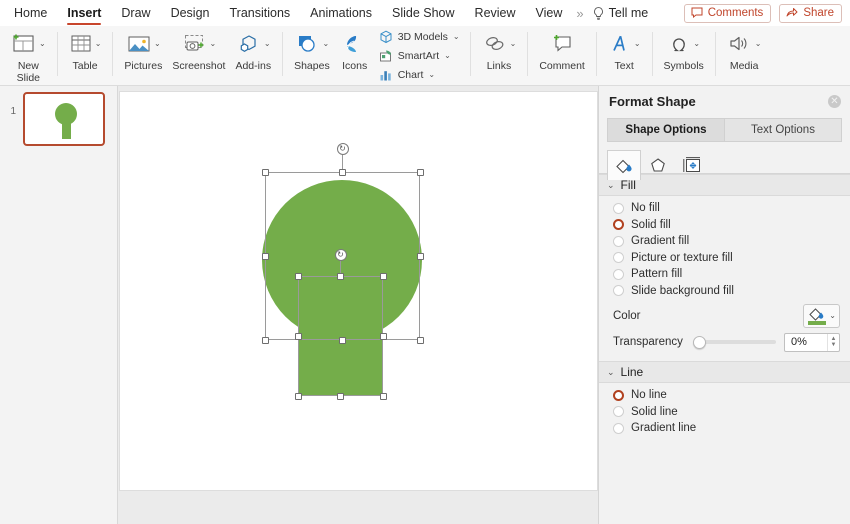 This screenshot has width=850, height=524. I want to click on icon-tab-effects, so click(658, 165).